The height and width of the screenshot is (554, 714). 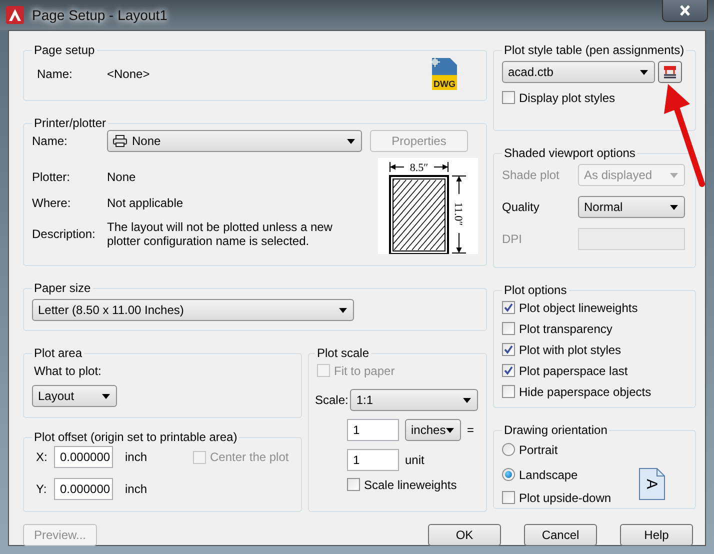 I want to click on close-button, so click(x=685, y=11).